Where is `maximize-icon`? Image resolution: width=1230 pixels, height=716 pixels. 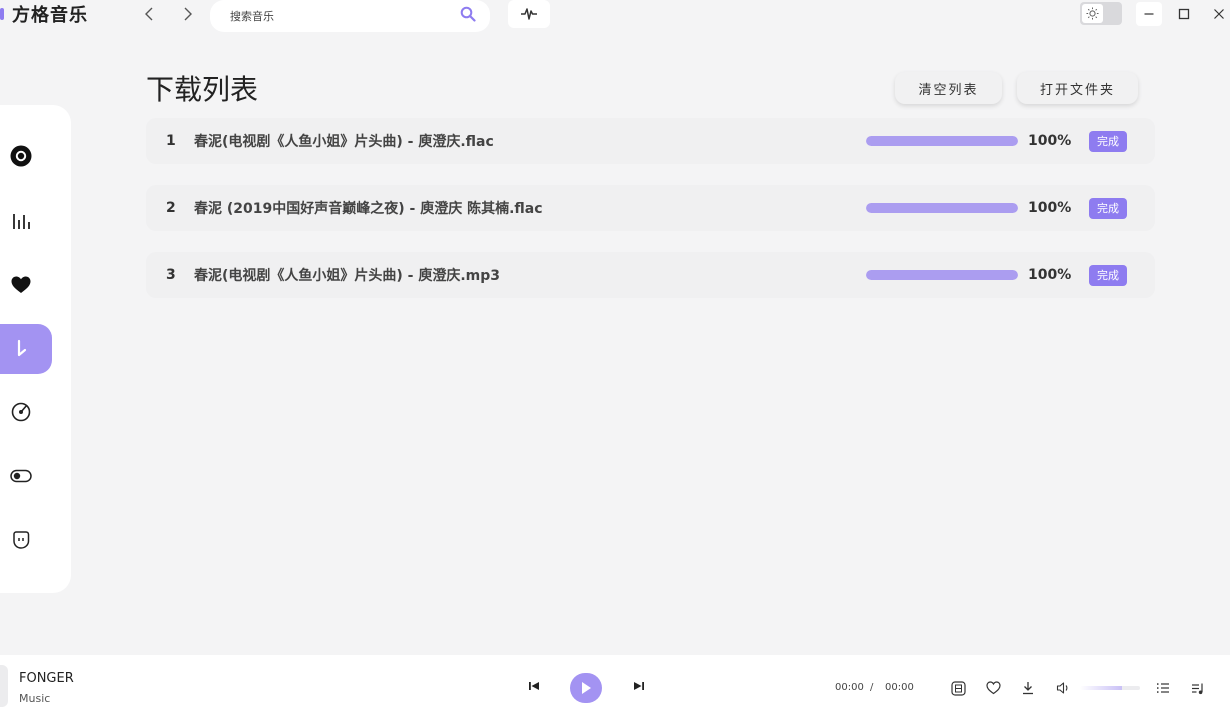 maximize-icon is located at coordinates (1184, 14).